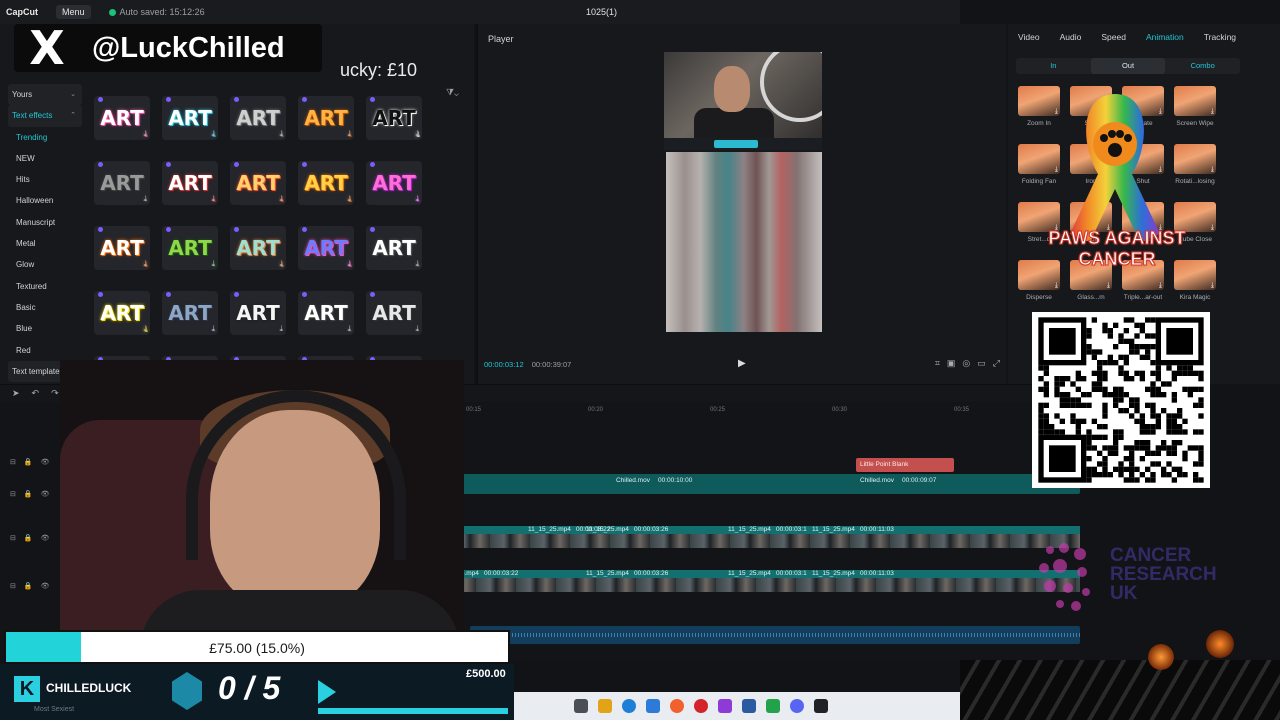  Describe the element at coordinates (1128, 66) in the screenshot. I see `subtab-out: Out` at that location.